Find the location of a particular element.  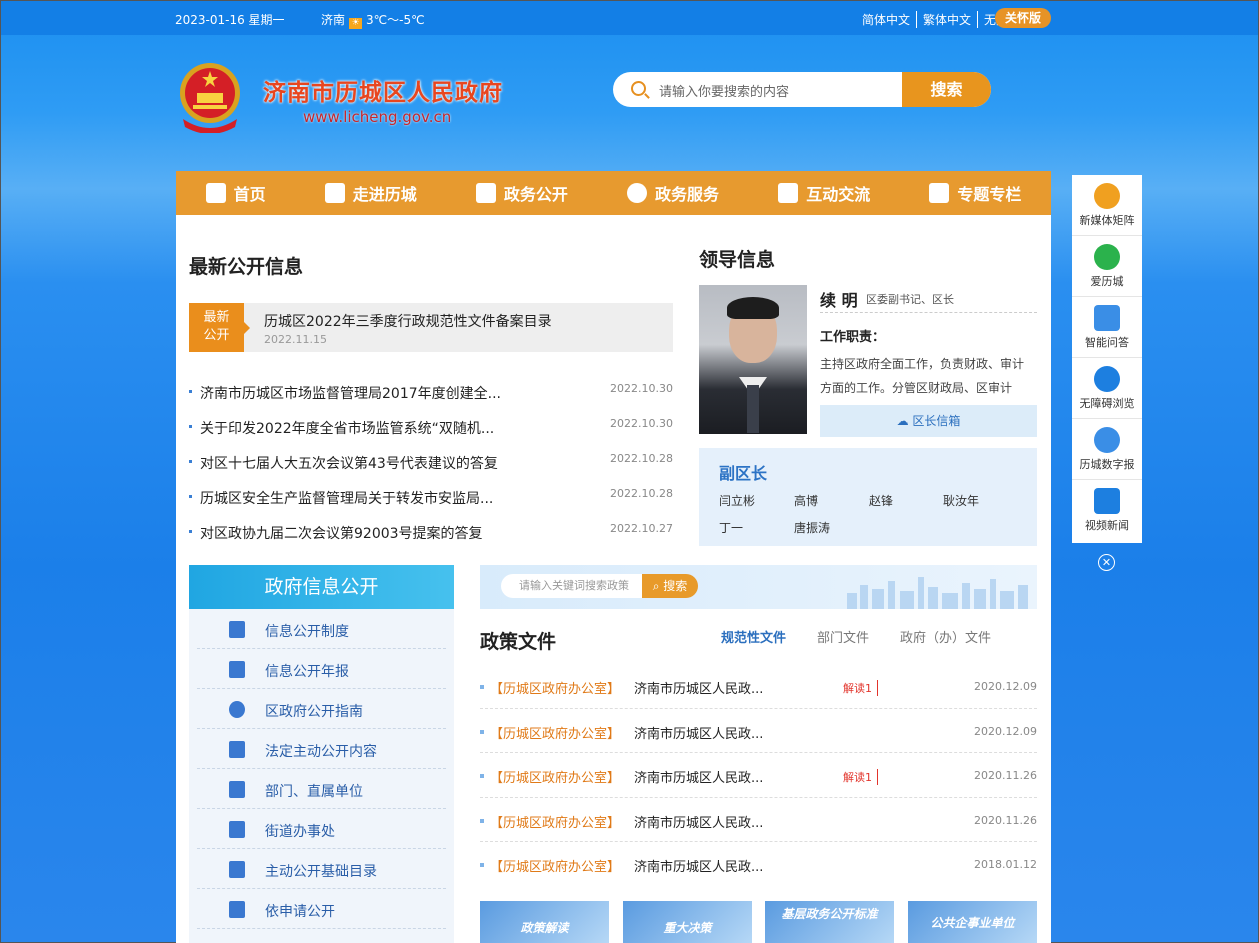

gov-menu-item: 依申请公开 is located at coordinates (321, 909).